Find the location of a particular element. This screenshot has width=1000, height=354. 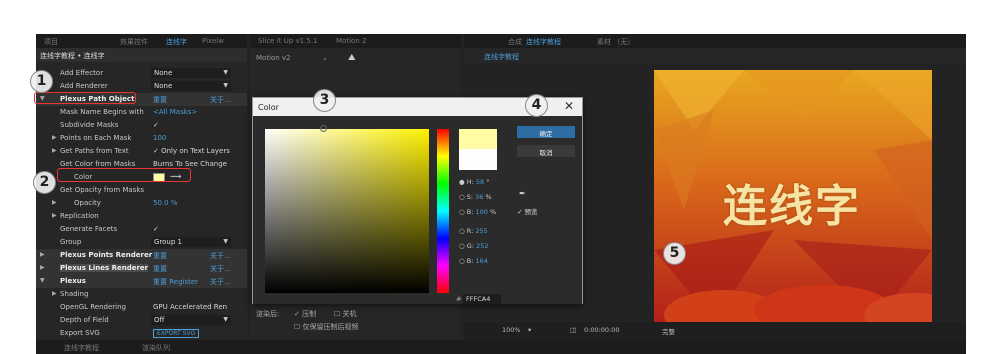

dof-dropdown: Off ▼ is located at coordinates (191, 320).